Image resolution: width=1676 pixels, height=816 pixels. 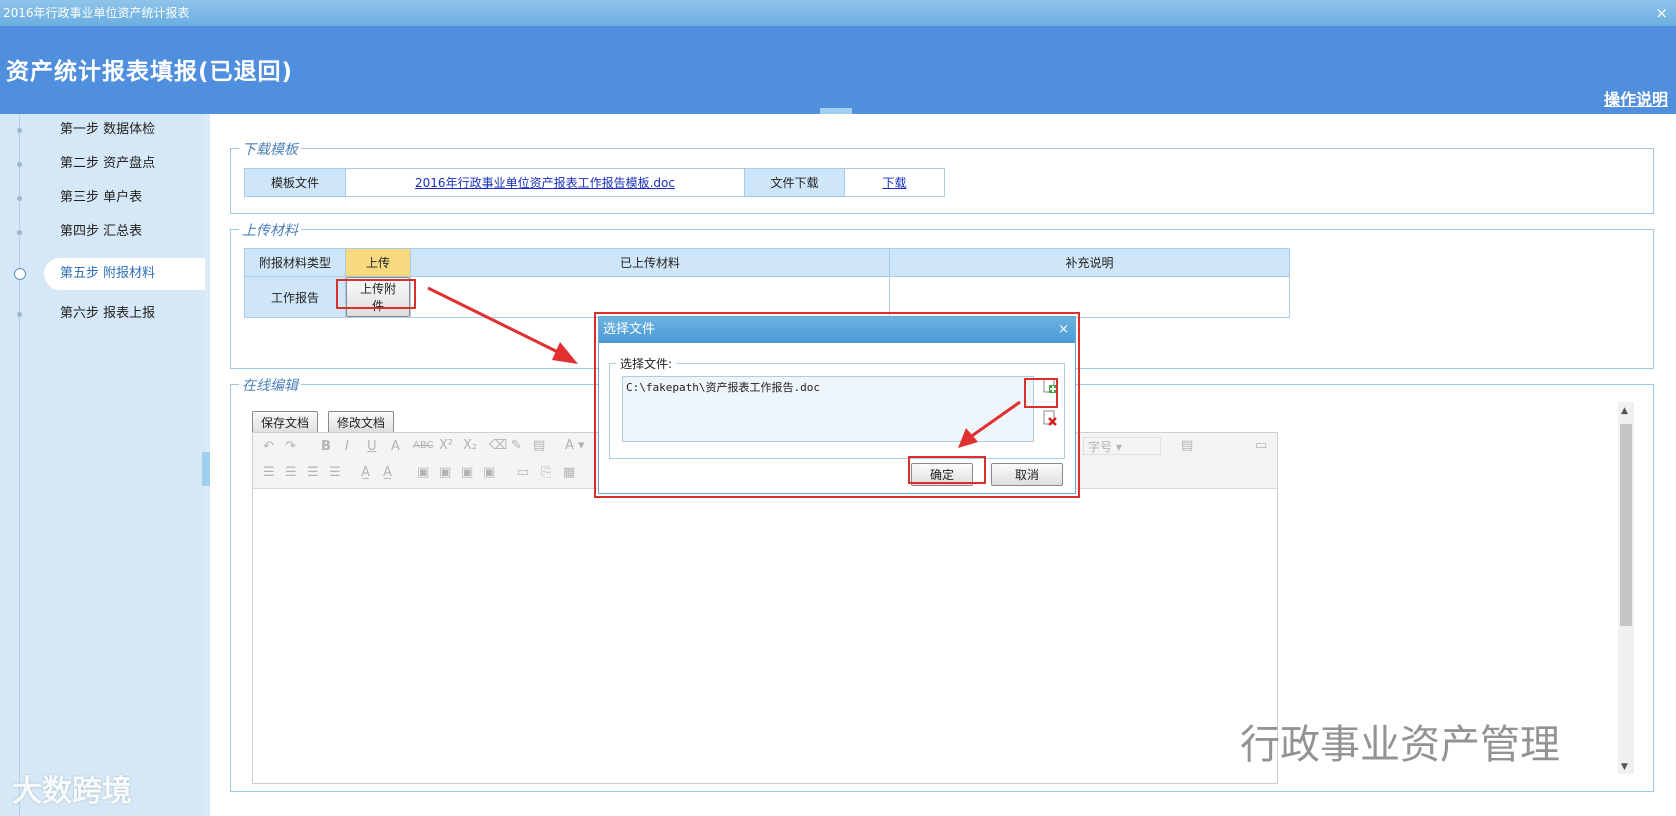 What do you see at coordinates (499, 323) in the screenshot?
I see `arrow-to-dialog` at bounding box center [499, 323].